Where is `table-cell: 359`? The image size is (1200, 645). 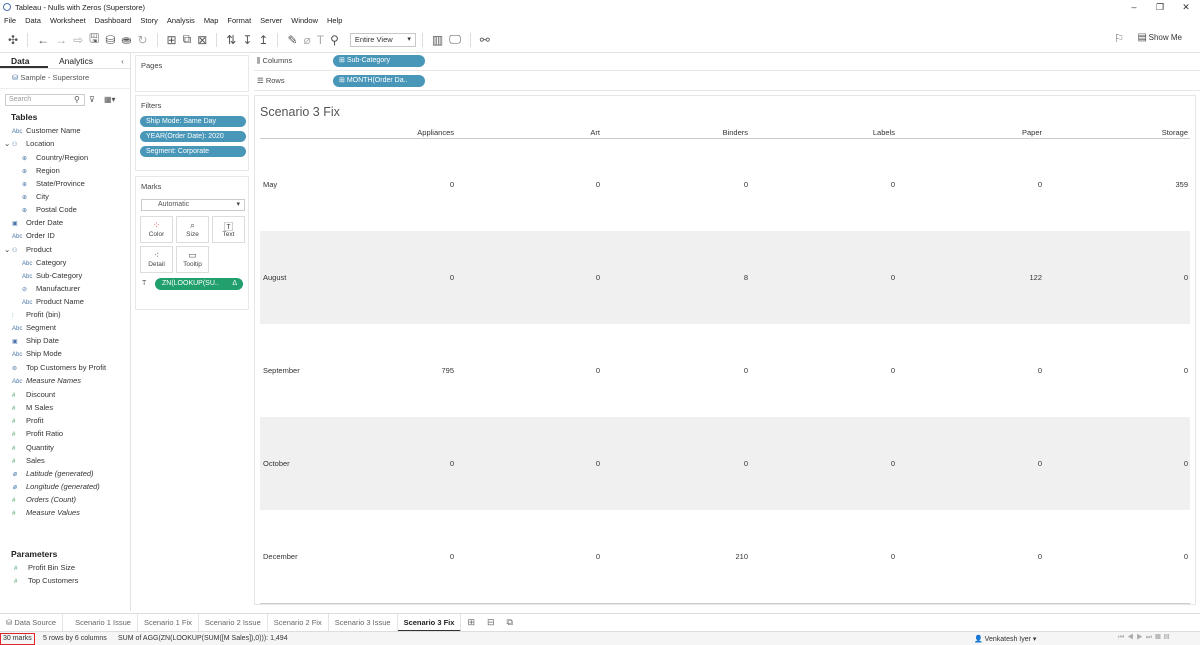
table-cell: 359 is located at coordinates (1158, 184).